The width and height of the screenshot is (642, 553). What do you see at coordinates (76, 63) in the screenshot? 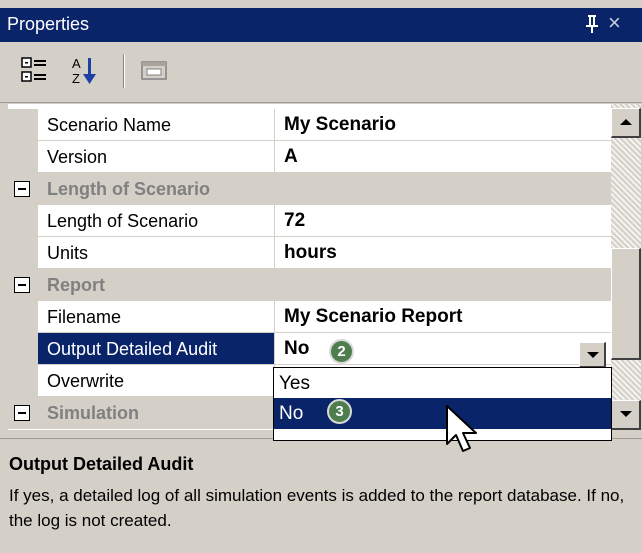
I see `sort-a-letter: A` at bounding box center [76, 63].